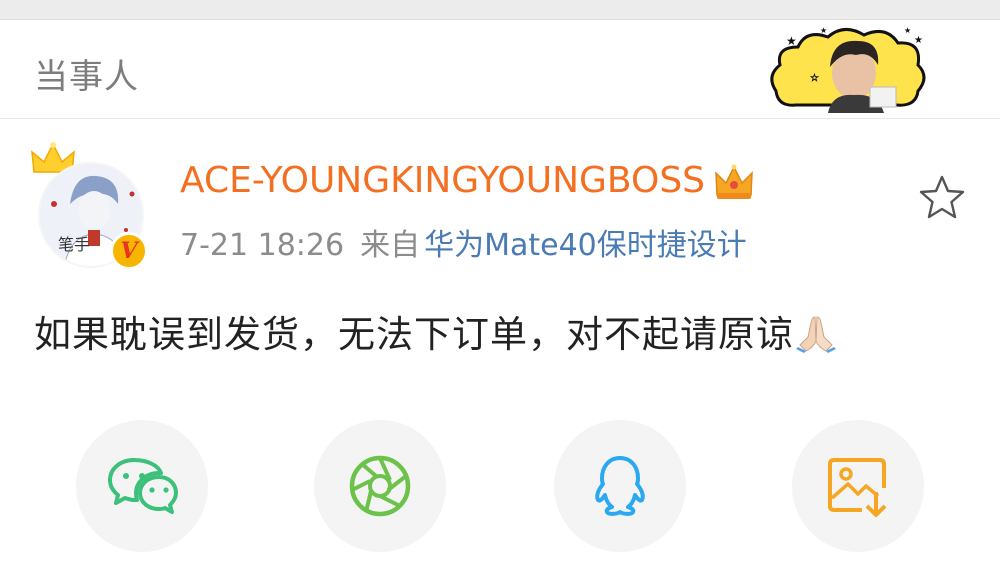 This screenshot has width=1000, height=563. Describe the element at coordinates (942, 197) in the screenshot. I see `favorite-star-icon` at that location.